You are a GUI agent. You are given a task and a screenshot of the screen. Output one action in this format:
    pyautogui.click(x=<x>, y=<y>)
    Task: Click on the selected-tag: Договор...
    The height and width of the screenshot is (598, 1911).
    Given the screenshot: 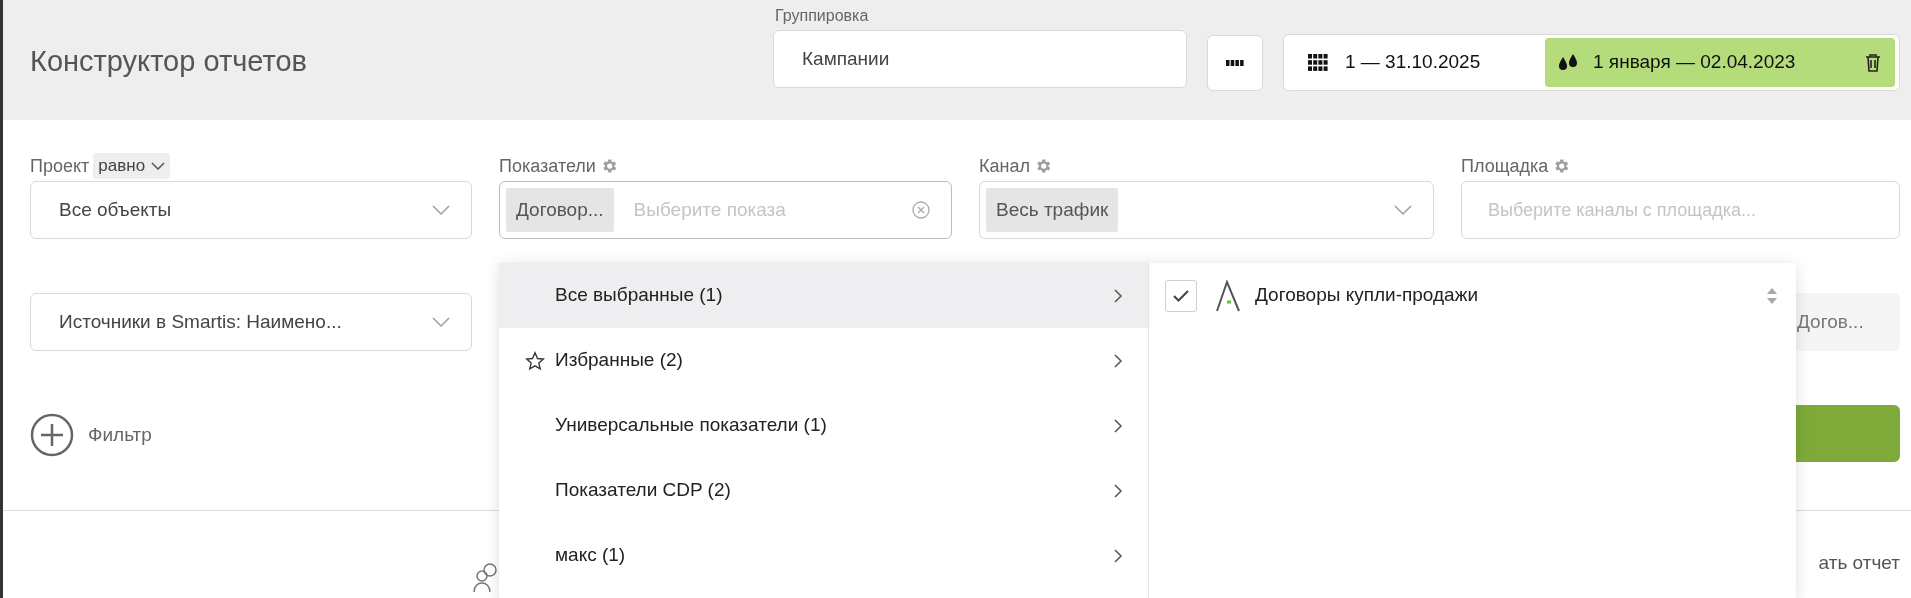 What is the action you would take?
    pyautogui.click(x=560, y=210)
    